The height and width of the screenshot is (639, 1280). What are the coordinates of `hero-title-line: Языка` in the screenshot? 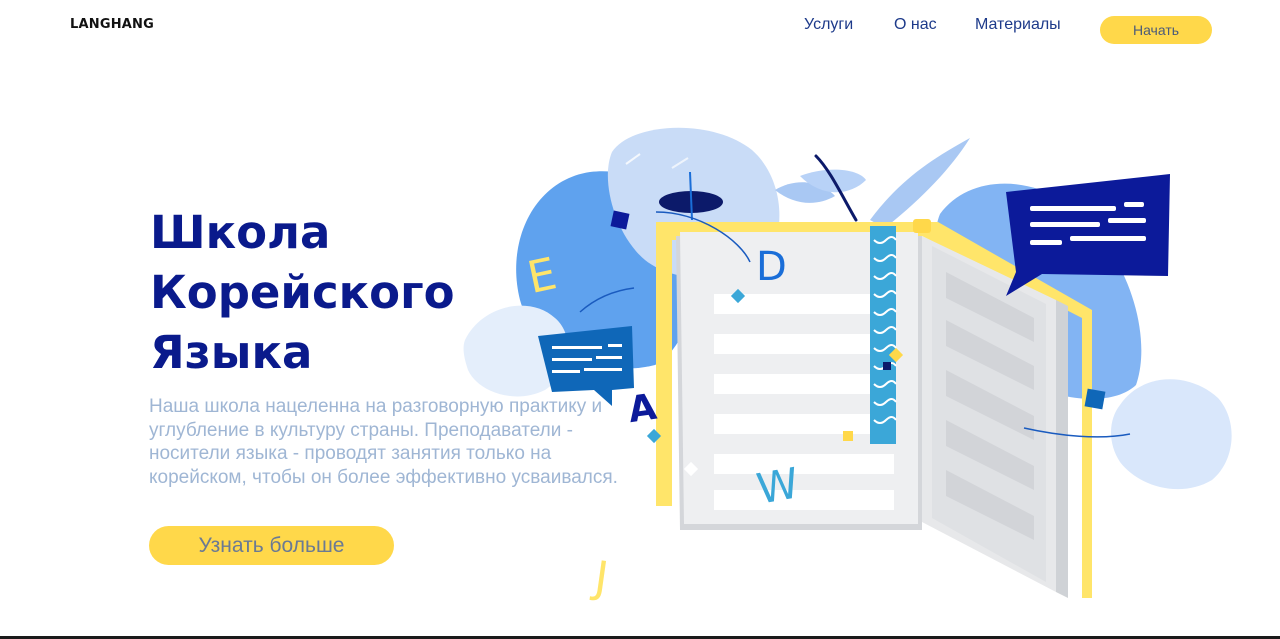 It's located at (231, 352).